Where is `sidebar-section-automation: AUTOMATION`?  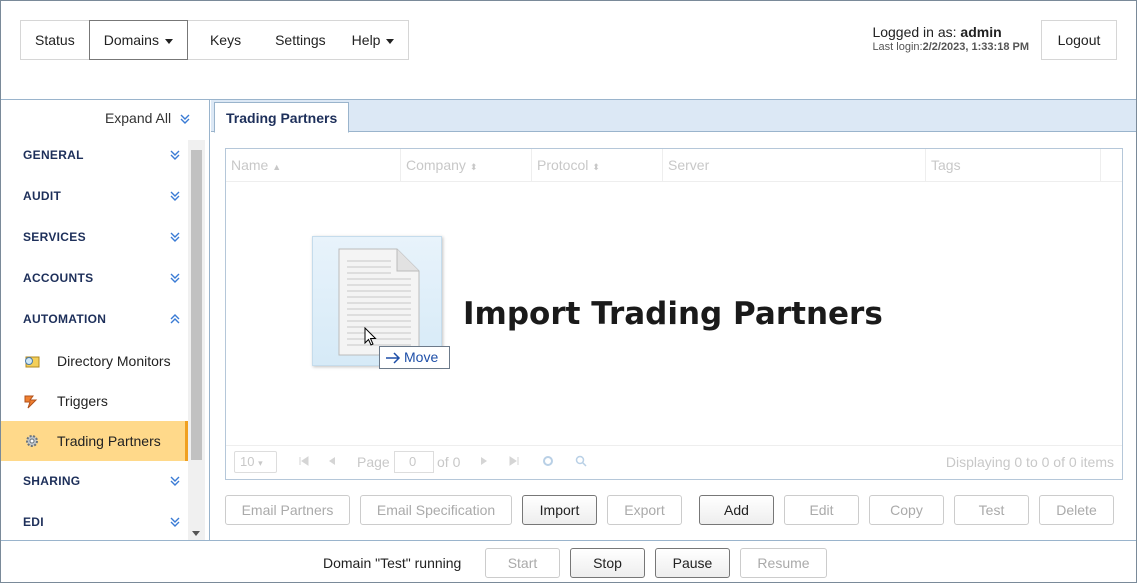 sidebar-section-automation: AUTOMATION is located at coordinates (94, 319).